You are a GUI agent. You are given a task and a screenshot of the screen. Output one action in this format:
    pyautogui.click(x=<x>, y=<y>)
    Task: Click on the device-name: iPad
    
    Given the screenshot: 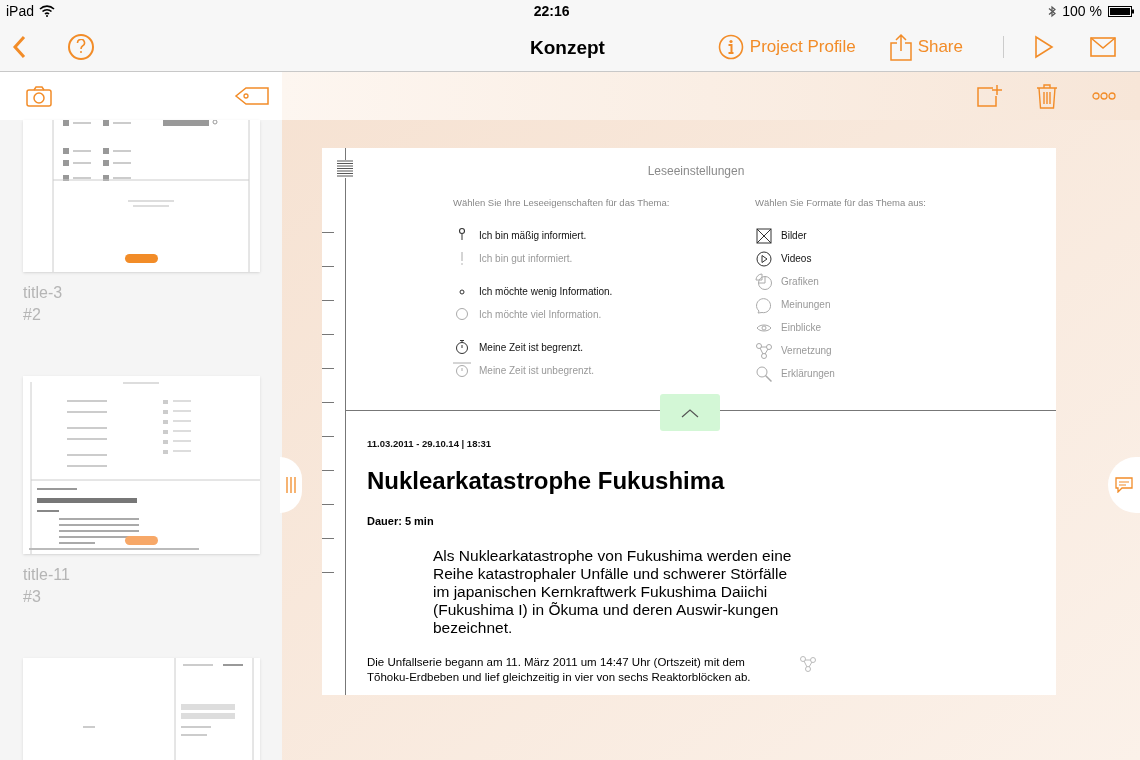 What is the action you would take?
    pyautogui.click(x=20, y=11)
    